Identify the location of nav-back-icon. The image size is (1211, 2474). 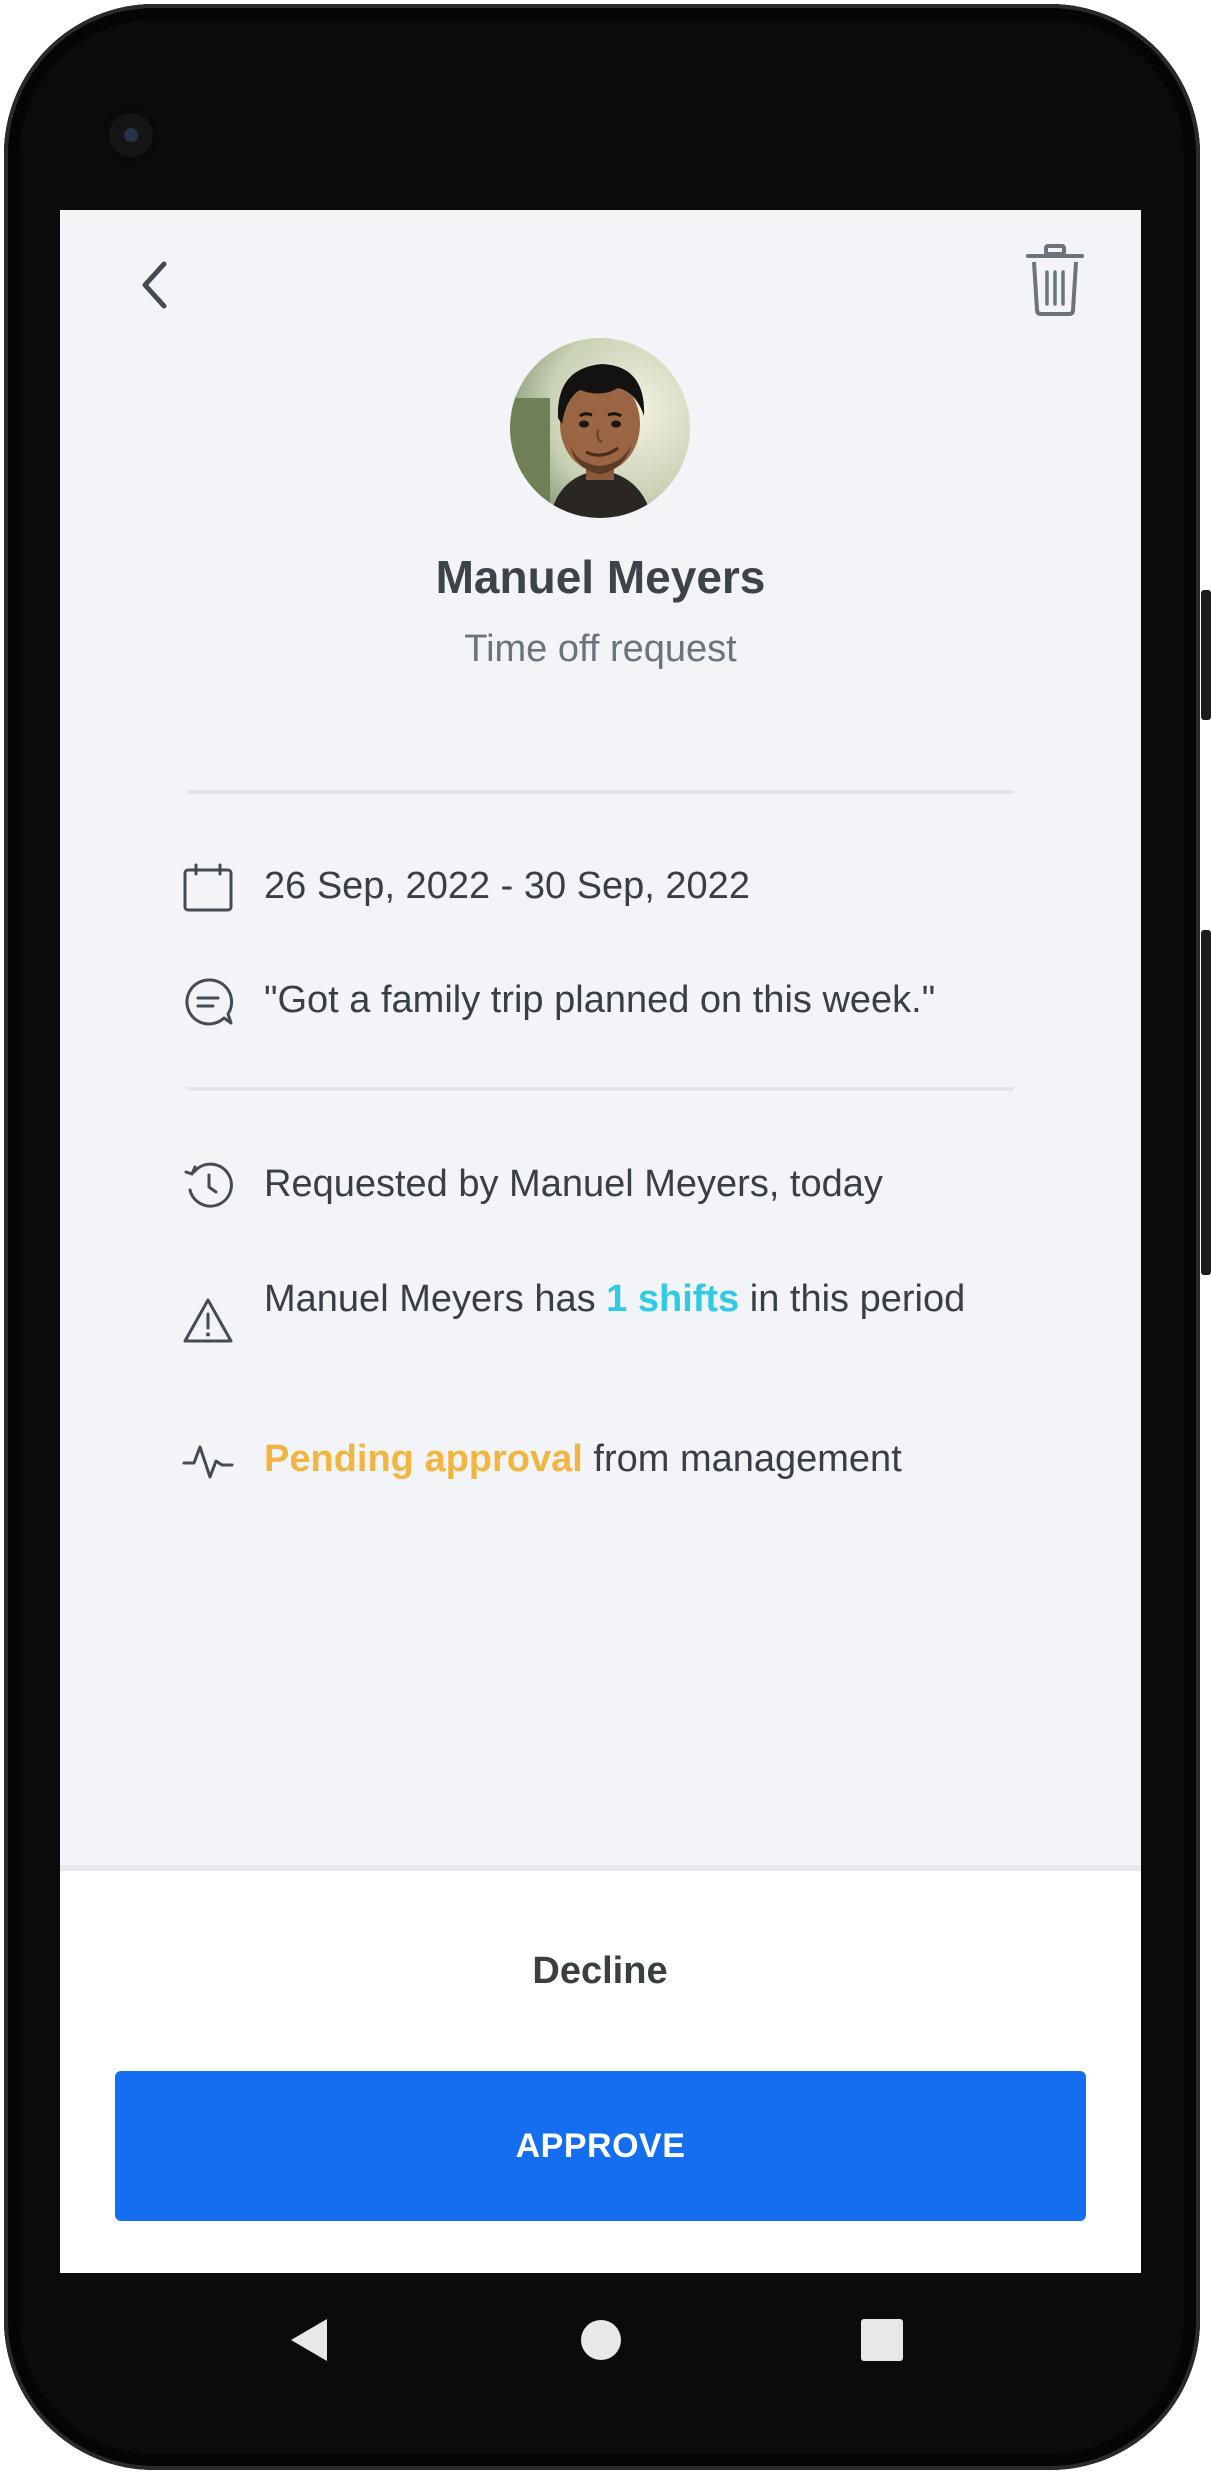
(309, 2340).